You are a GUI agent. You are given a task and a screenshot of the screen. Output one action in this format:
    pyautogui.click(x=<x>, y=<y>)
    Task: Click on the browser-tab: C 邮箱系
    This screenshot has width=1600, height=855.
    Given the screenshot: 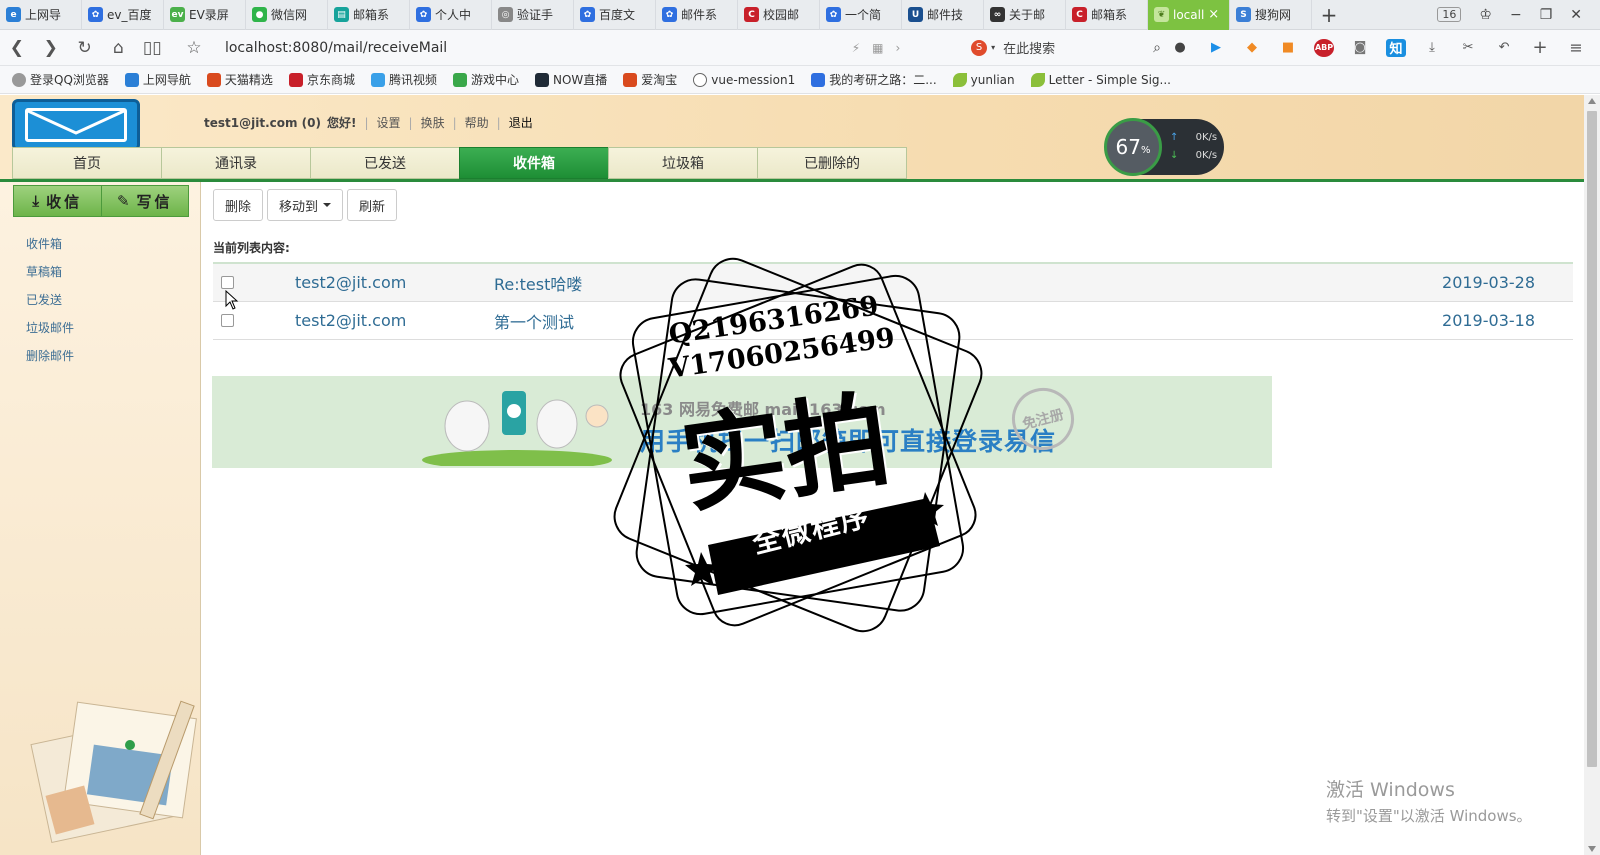 What is the action you would take?
    pyautogui.click(x=1107, y=15)
    